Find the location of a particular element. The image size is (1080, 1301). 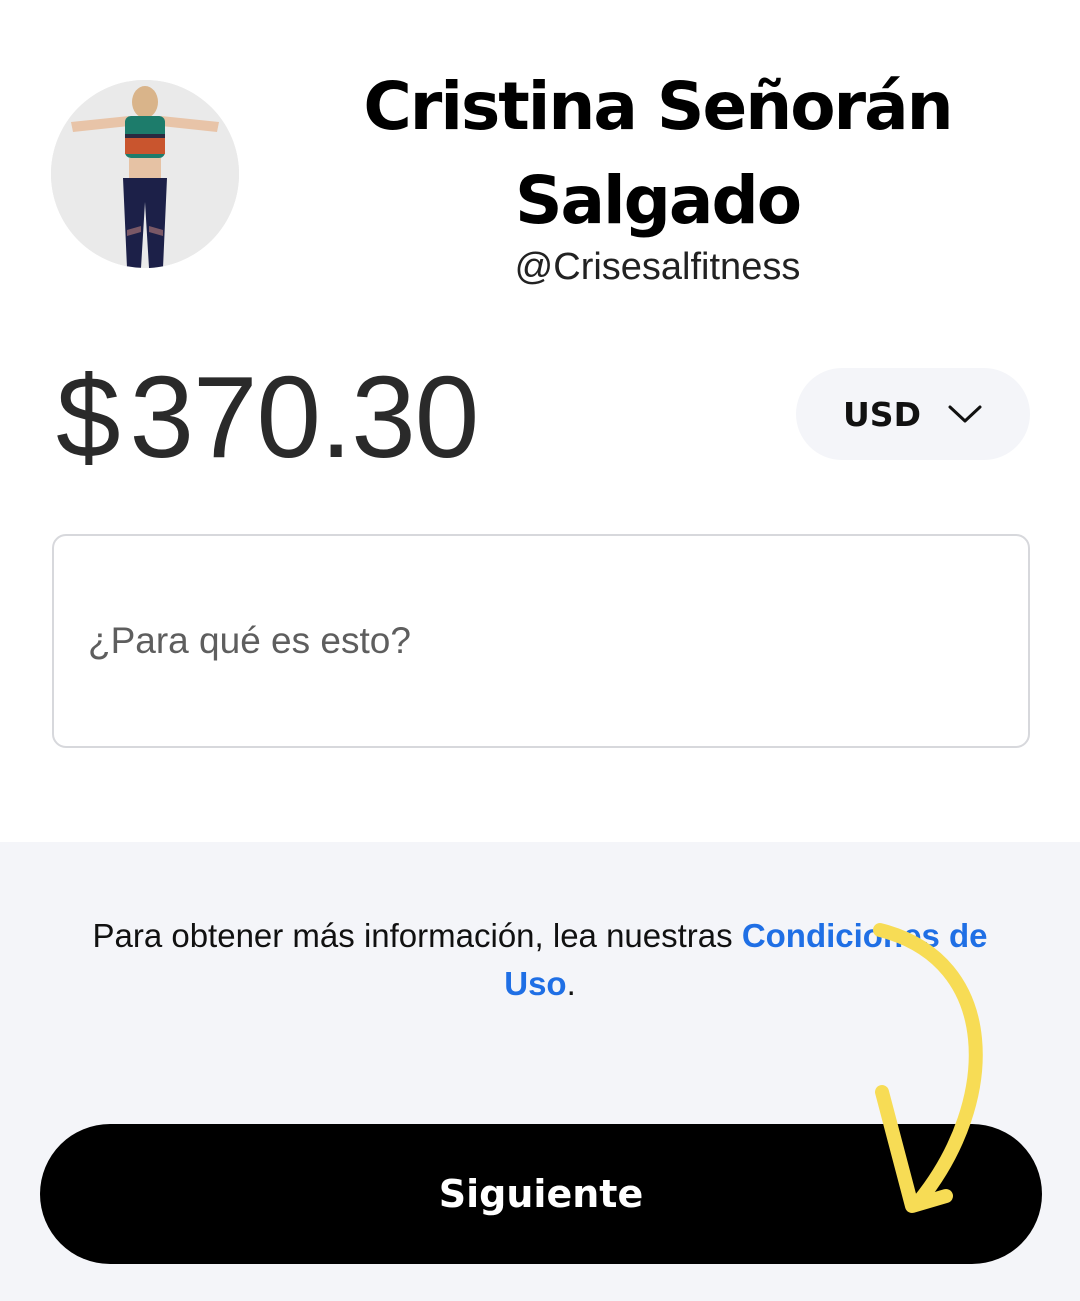

purpose-field is located at coordinates (541, 641).